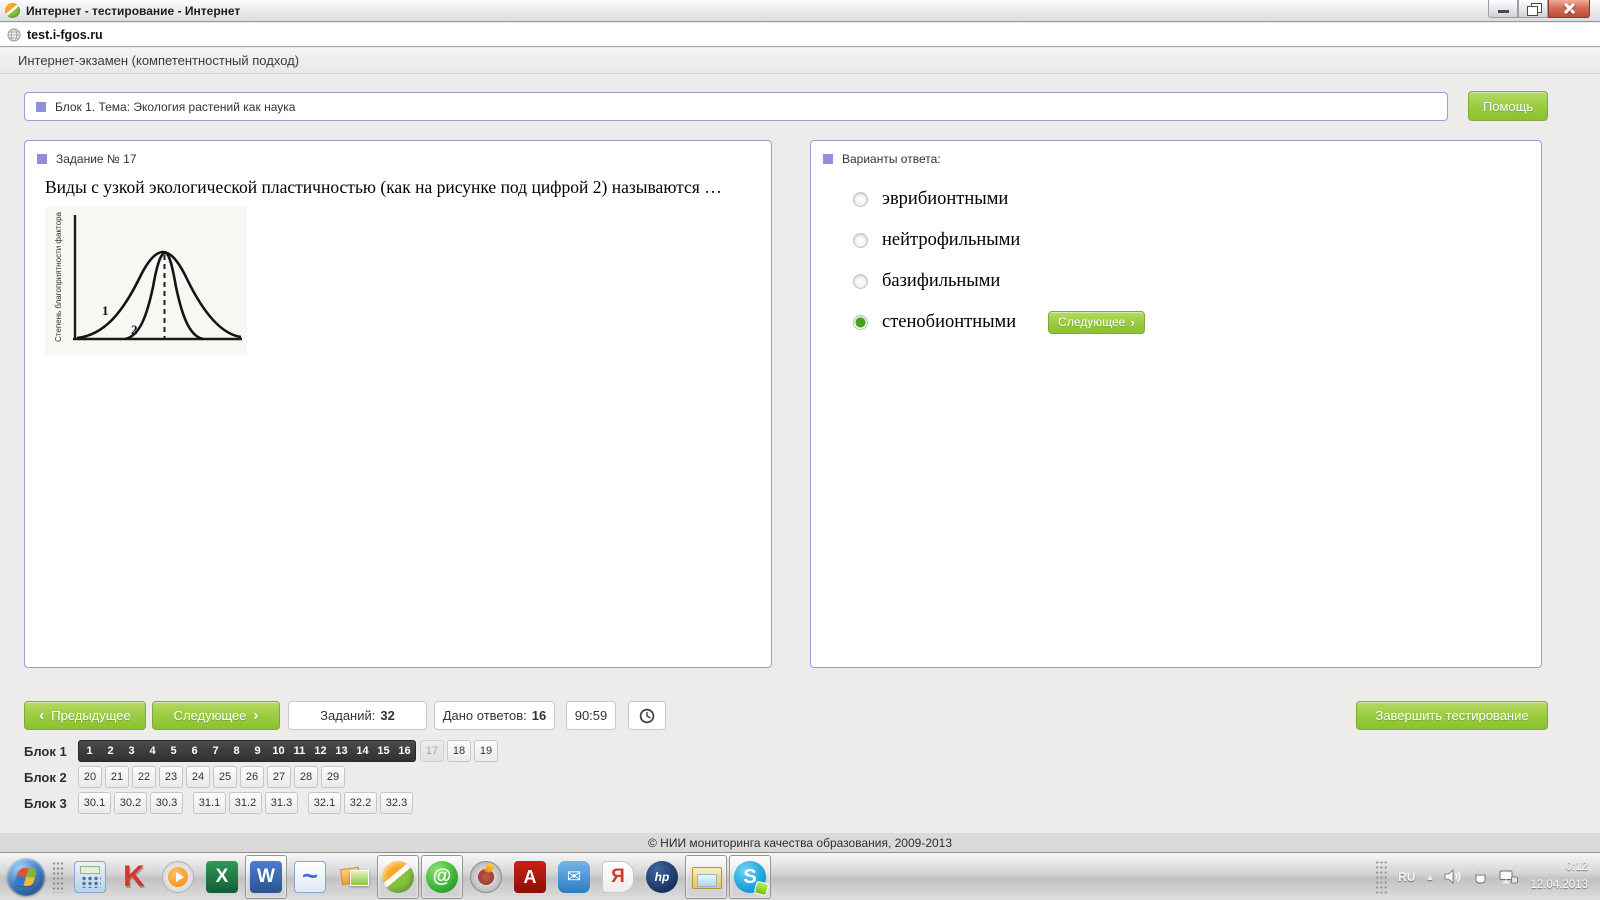  Describe the element at coordinates (574, 877) in the screenshot. I see `mail-icon-button: ✉` at that location.